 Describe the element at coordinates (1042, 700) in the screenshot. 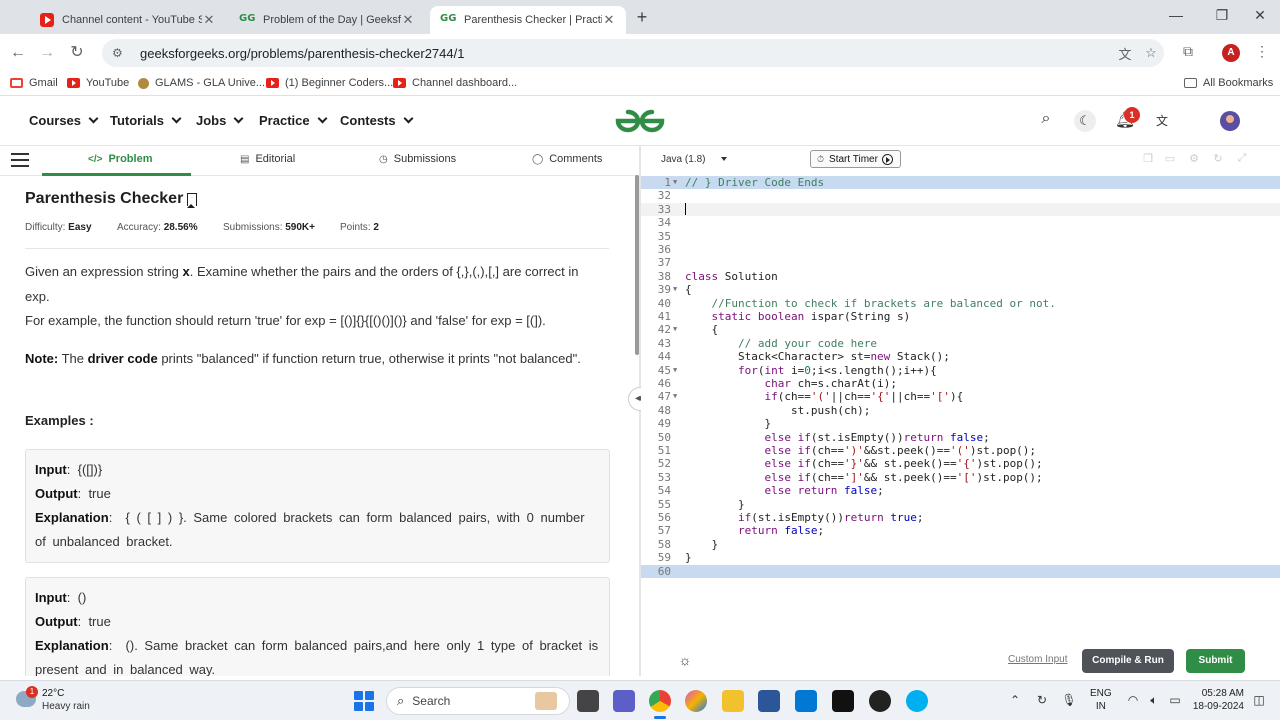

I see `sync-icon: ↻` at that location.